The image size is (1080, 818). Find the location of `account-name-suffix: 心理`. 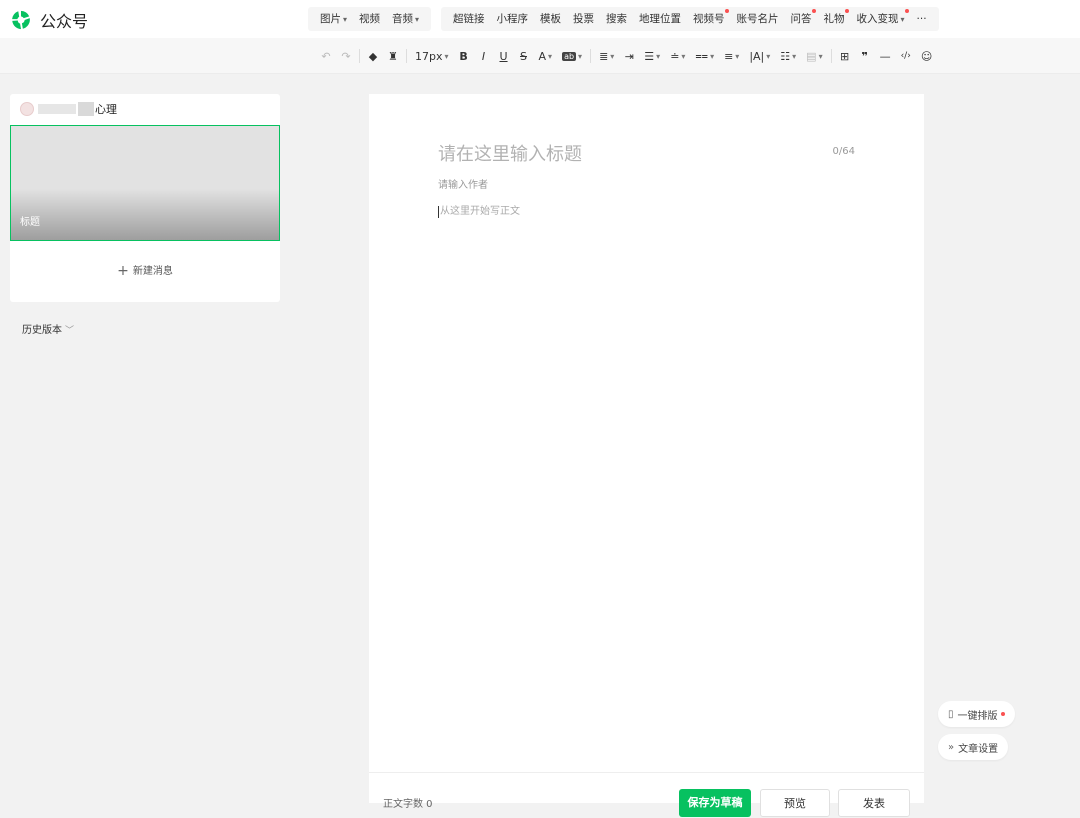

account-name-suffix: 心理 is located at coordinates (106, 109).